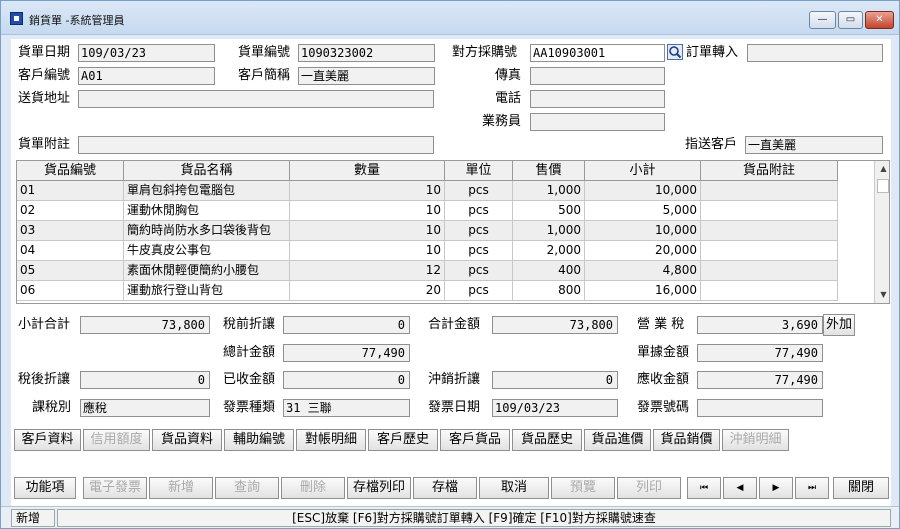 This screenshot has height=529, width=900. What do you see at coordinates (760, 380) in the screenshot?
I see `receivable-field: 77,490` at bounding box center [760, 380].